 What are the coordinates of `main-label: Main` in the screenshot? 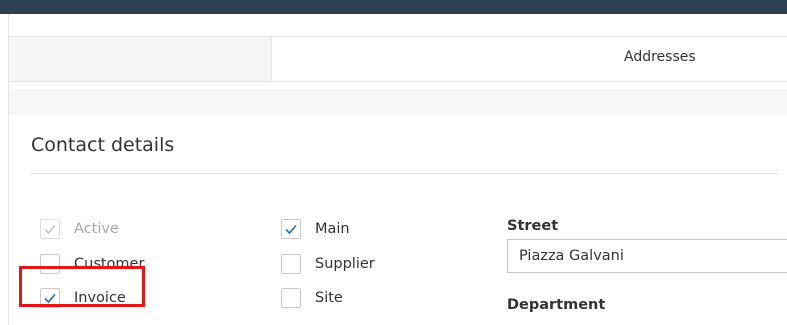 It's located at (332, 229).